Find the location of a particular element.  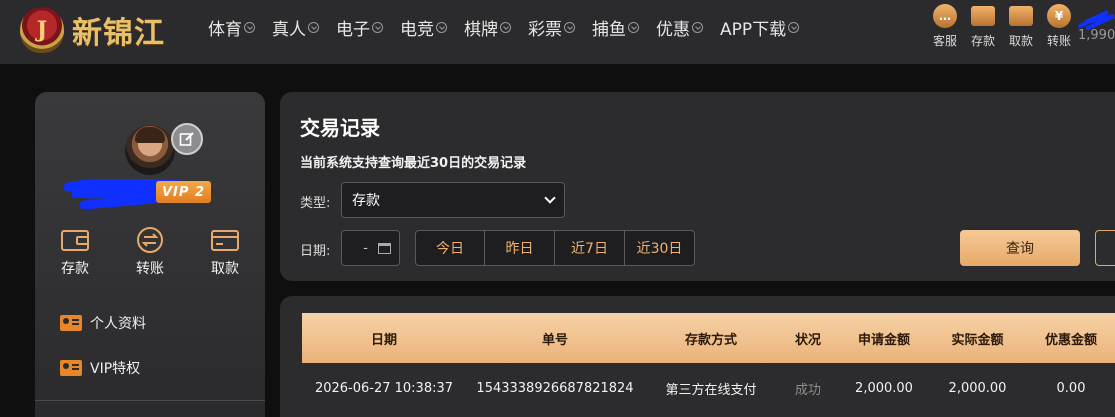

range-7days-button: 近7日 is located at coordinates (590, 248).